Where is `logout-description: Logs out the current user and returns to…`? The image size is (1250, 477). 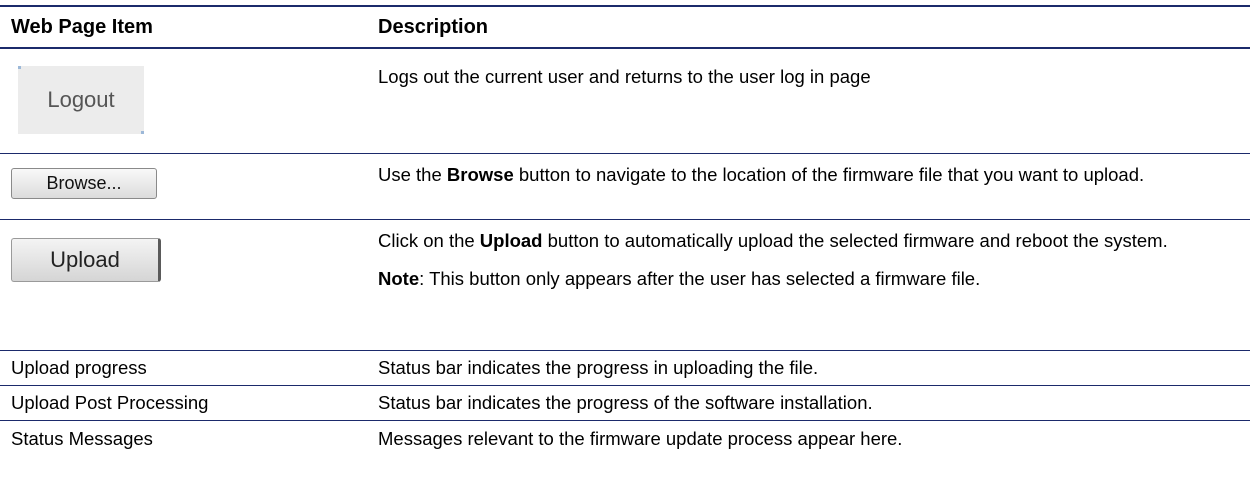 logout-description: Logs out the current user and returns to… is located at coordinates (624, 76).